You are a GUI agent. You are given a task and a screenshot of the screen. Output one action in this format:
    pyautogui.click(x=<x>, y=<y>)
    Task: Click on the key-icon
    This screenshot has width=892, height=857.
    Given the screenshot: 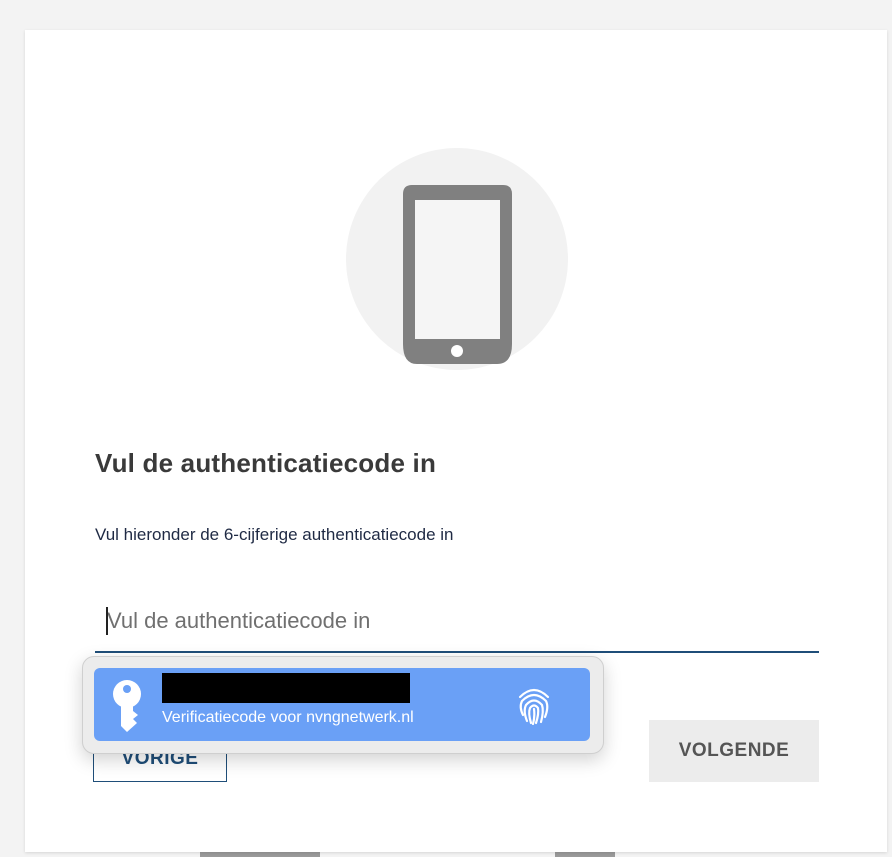 What is the action you would take?
    pyautogui.click(x=127, y=706)
    